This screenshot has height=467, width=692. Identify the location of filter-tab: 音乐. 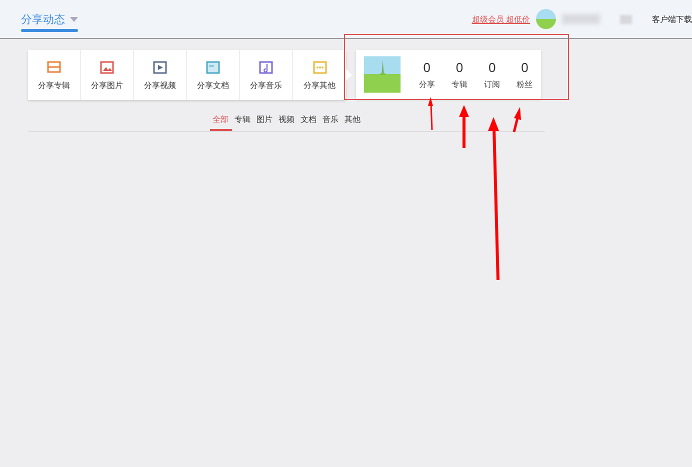
(331, 121).